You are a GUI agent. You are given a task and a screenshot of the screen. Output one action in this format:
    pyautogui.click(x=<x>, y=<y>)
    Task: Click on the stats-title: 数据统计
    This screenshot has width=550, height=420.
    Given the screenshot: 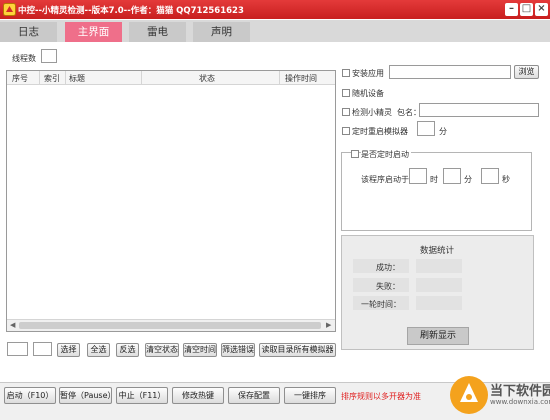 What is the action you would take?
    pyautogui.click(x=437, y=251)
    